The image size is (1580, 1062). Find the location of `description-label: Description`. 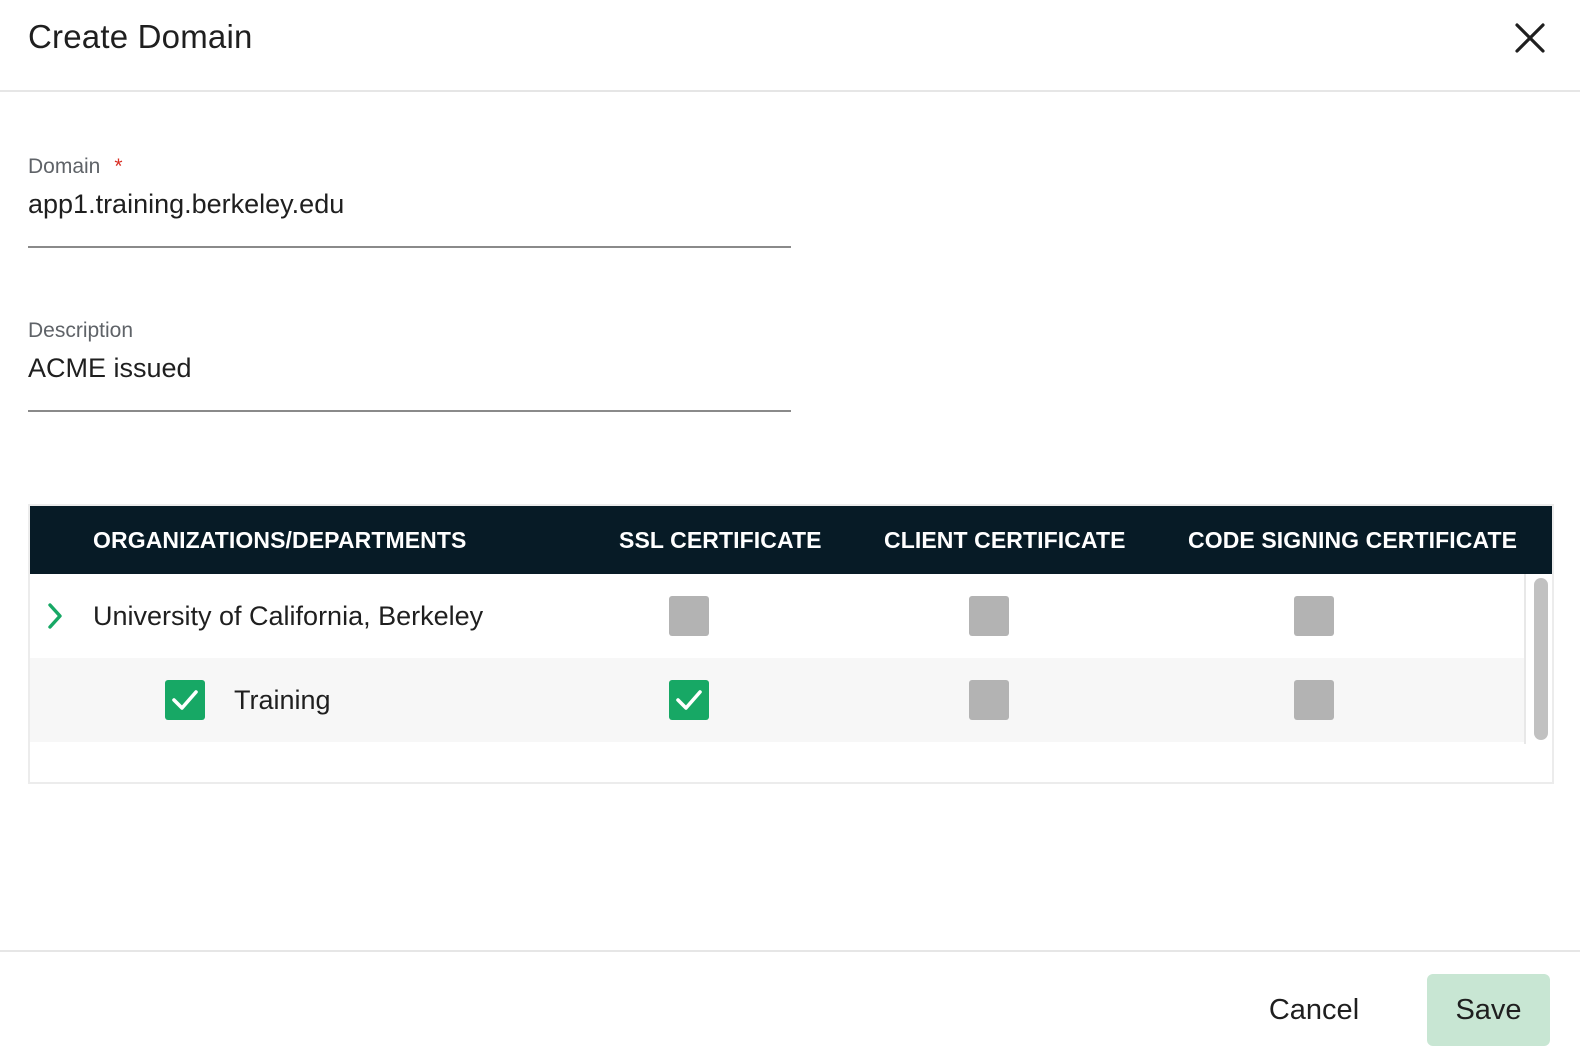

description-label: Description is located at coordinates (81, 330).